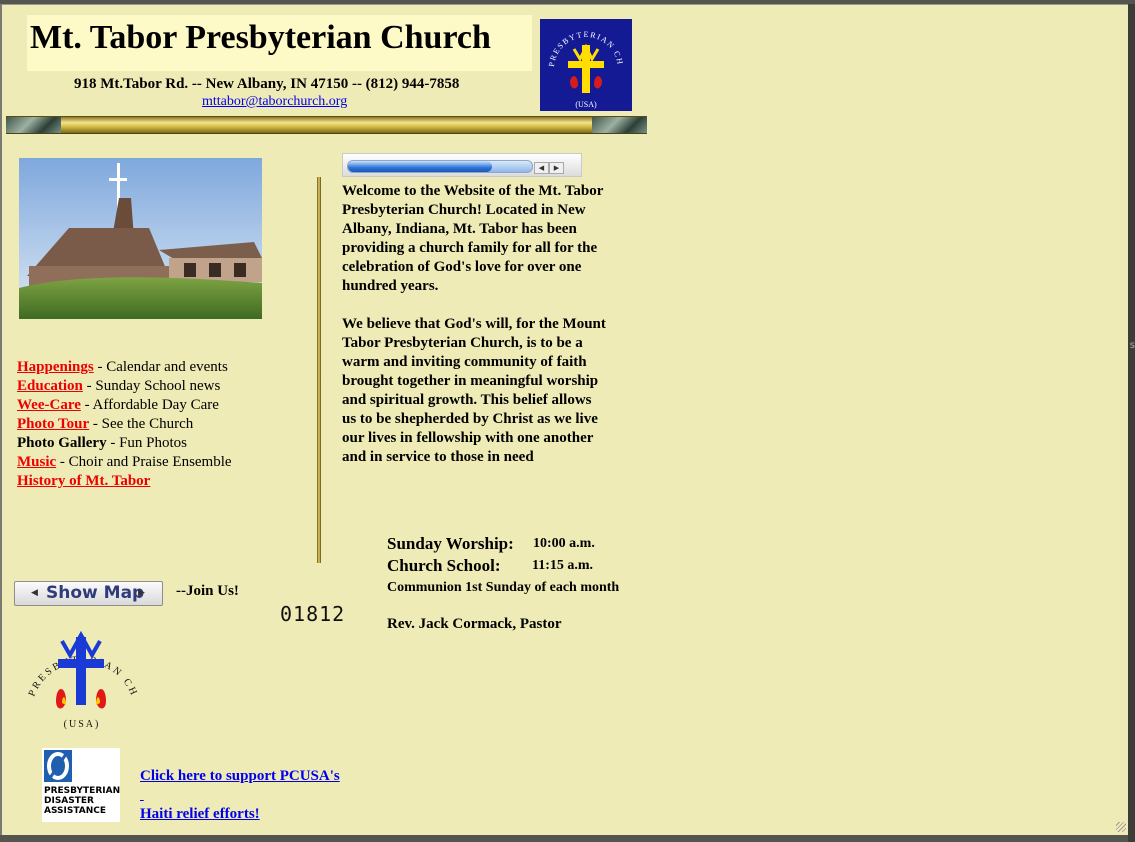 The image size is (1135, 842). I want to click on worship-label: Sunday Worship:, so click(450, 543).